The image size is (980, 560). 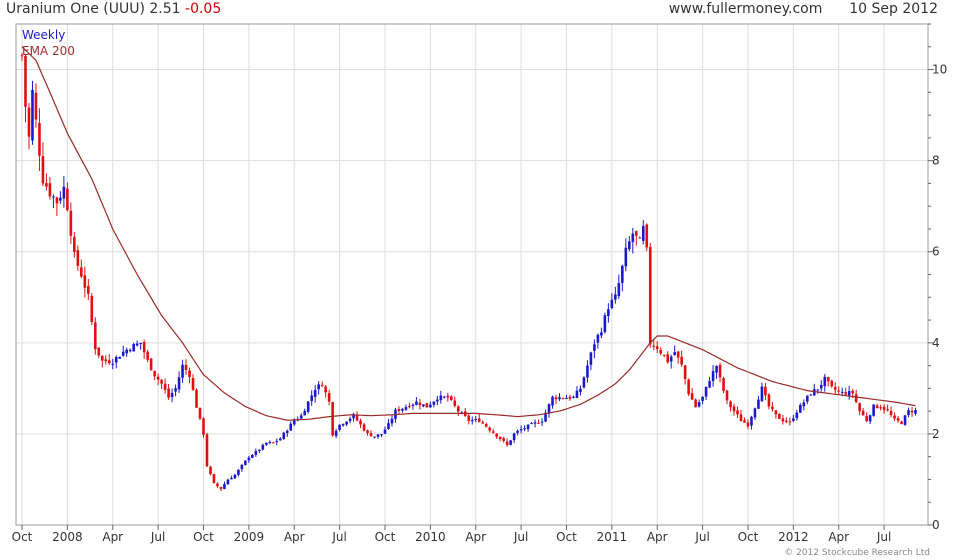 What do you see at coordinates (612, 537) in the screenshot?
I see `x-tick-label: 2011` at bounding box center [612, 537].